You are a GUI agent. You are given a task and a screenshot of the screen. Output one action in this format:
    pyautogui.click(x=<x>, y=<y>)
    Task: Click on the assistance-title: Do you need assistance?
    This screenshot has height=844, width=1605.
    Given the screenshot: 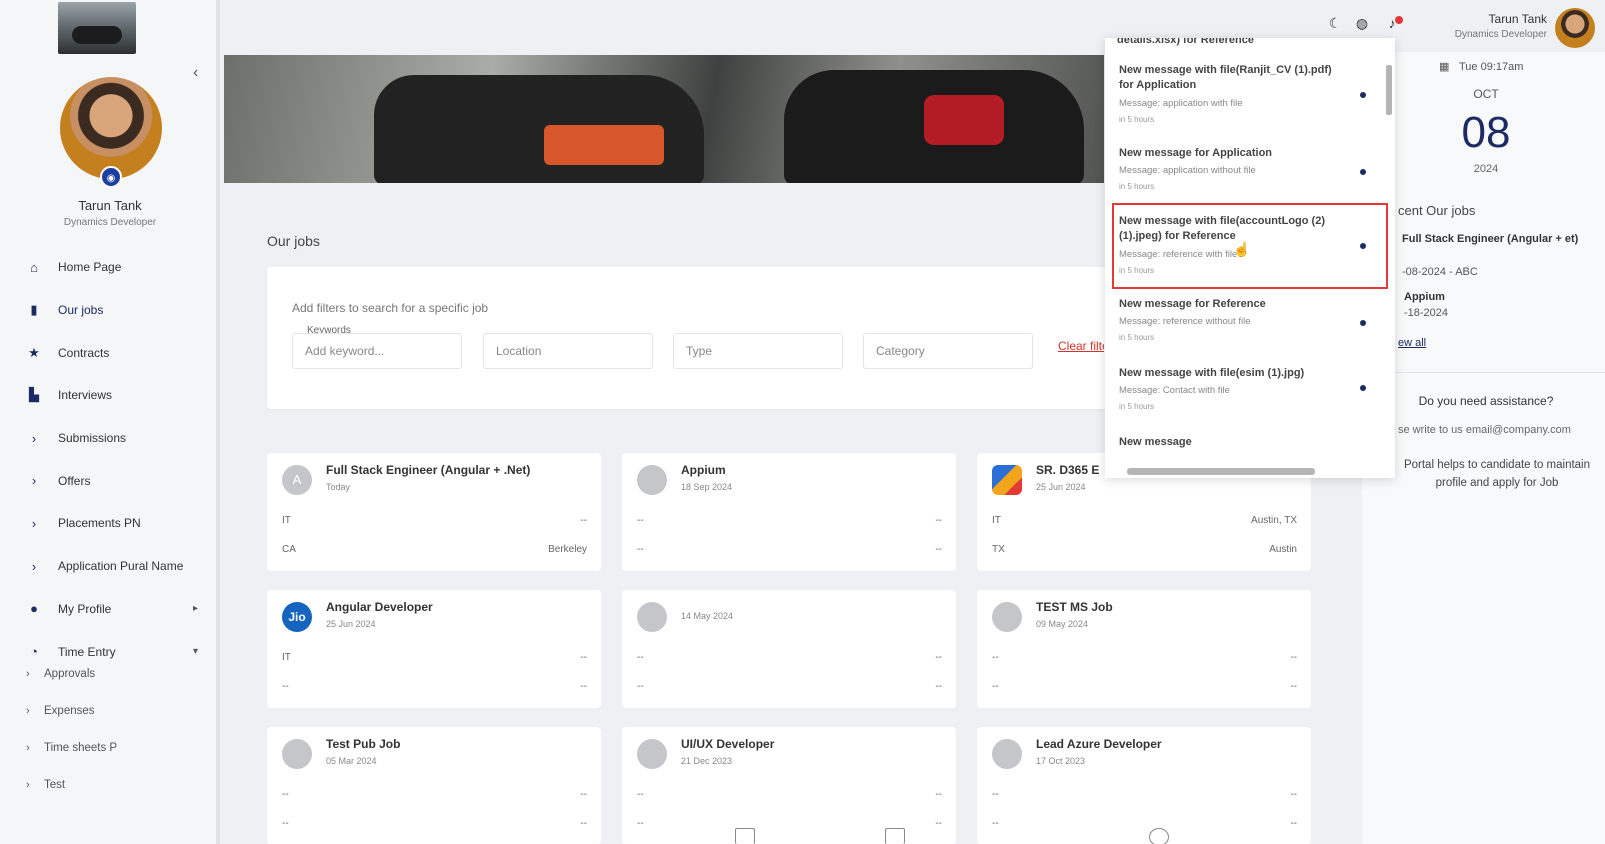 What is the action you would take?
    pyautogui.click(x=1486, y=401)
    